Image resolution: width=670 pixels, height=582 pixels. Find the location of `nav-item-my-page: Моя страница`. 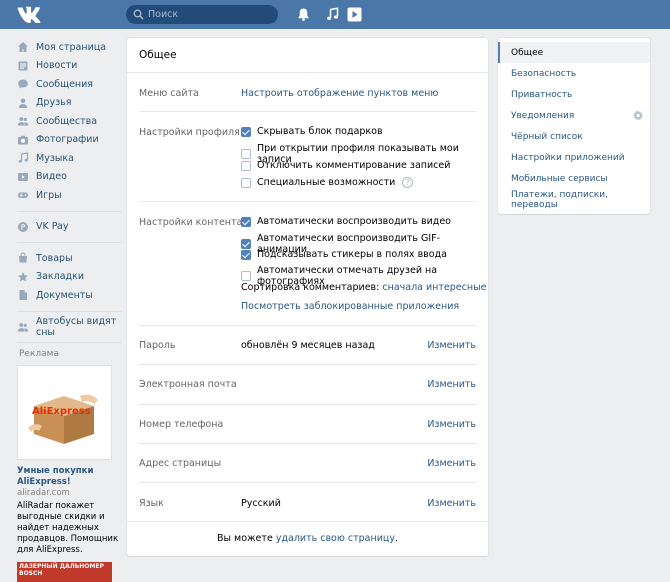

nav-item-my-page: Моя страница is located at coordinates (69, 47).